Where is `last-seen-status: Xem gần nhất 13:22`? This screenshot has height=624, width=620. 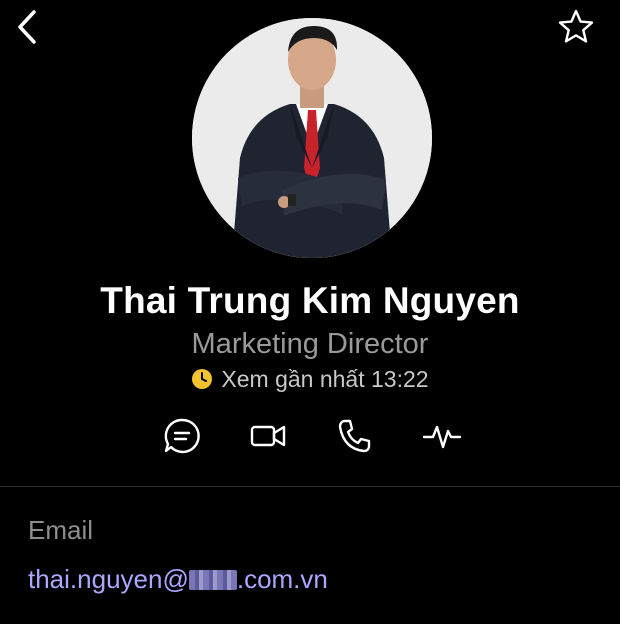 last-seen-status: Xem gần nhất 13:22 is located at coordinates (310, 379).